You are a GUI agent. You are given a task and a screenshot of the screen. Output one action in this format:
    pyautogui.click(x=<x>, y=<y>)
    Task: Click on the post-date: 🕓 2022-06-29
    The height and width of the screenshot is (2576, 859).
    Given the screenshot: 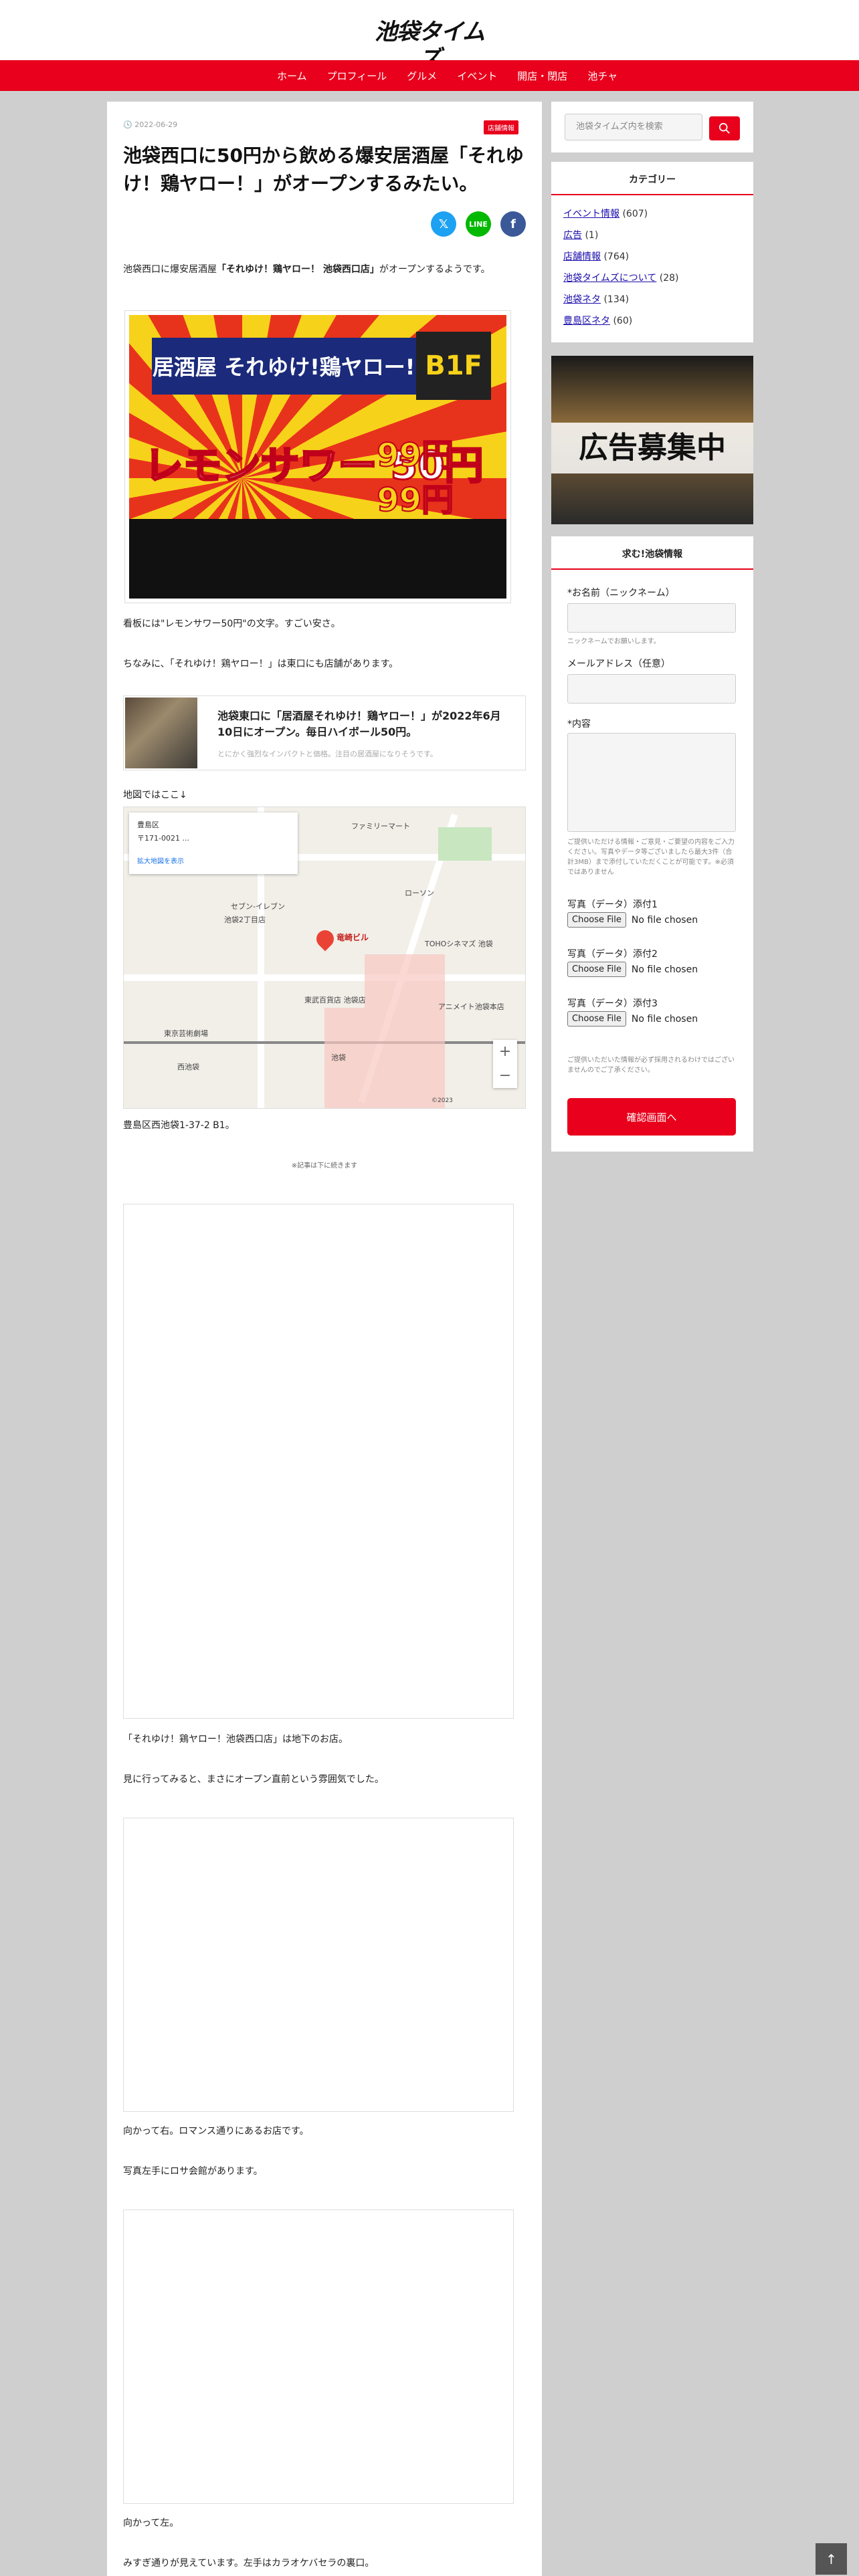 What is the action you would take?
    pyautogui.click(x=151, y=125)
    